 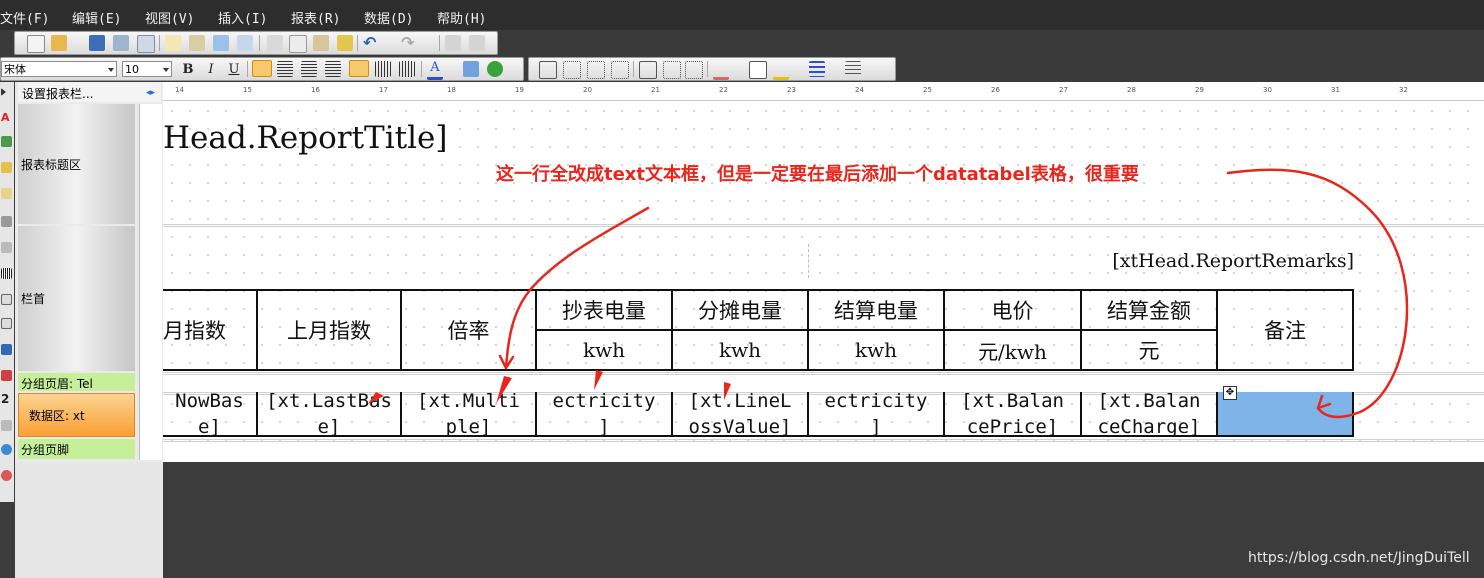 What do you see at coordinates (577, 288) in the screenshot?
I see `annotation-arrow-left` at bounding box center [577, 288].